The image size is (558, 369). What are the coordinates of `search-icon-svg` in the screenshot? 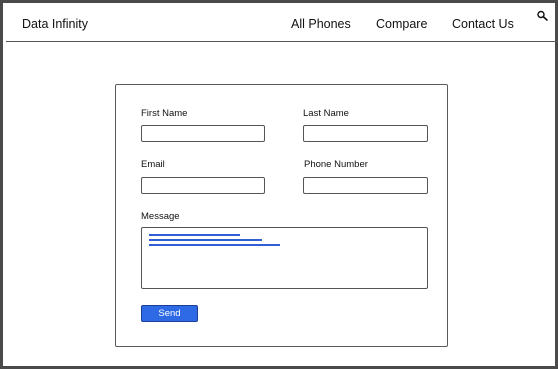 It's located at (542, 15).